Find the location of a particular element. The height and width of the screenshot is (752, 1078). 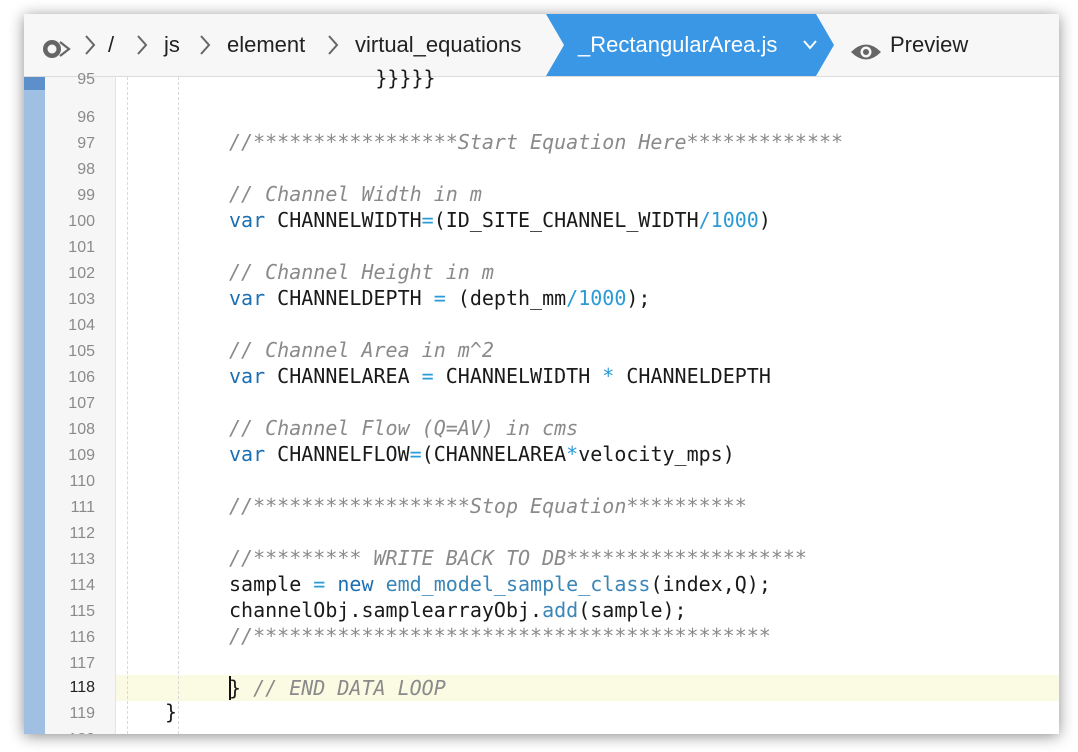

line-number: 96 is located at coordinates (86, 117).